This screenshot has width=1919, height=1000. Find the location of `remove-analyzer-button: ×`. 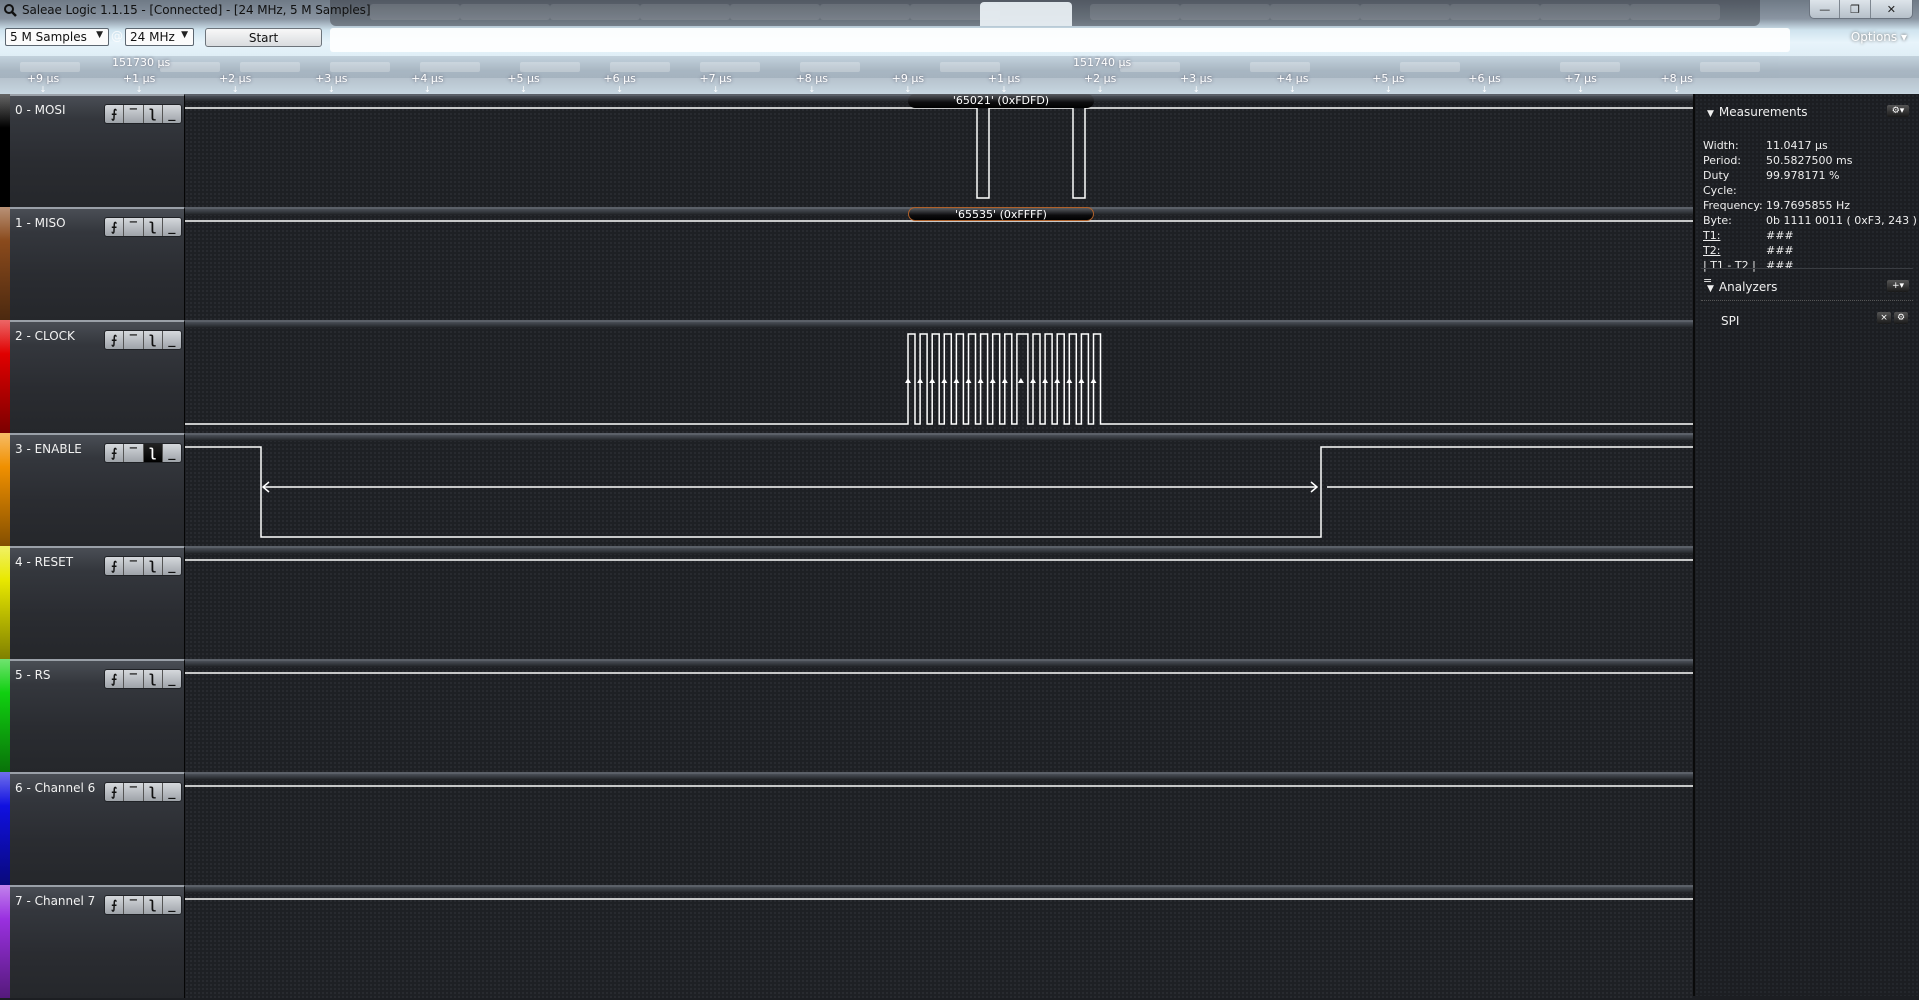

remove-analyzer-button: × is located at coordinates (1884, 318).